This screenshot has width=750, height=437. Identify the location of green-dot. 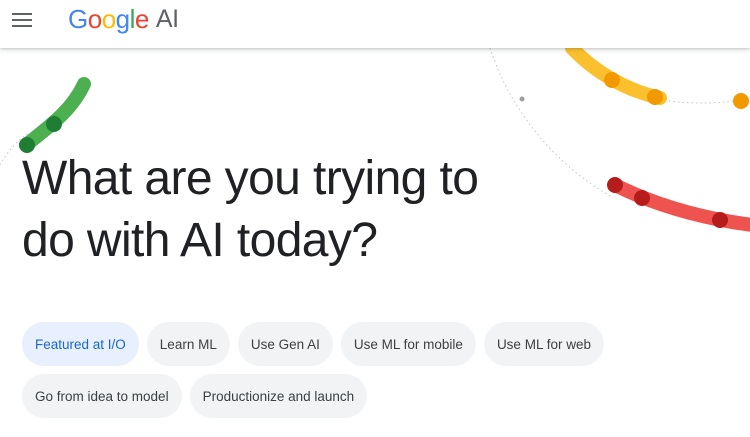
(54, 124).